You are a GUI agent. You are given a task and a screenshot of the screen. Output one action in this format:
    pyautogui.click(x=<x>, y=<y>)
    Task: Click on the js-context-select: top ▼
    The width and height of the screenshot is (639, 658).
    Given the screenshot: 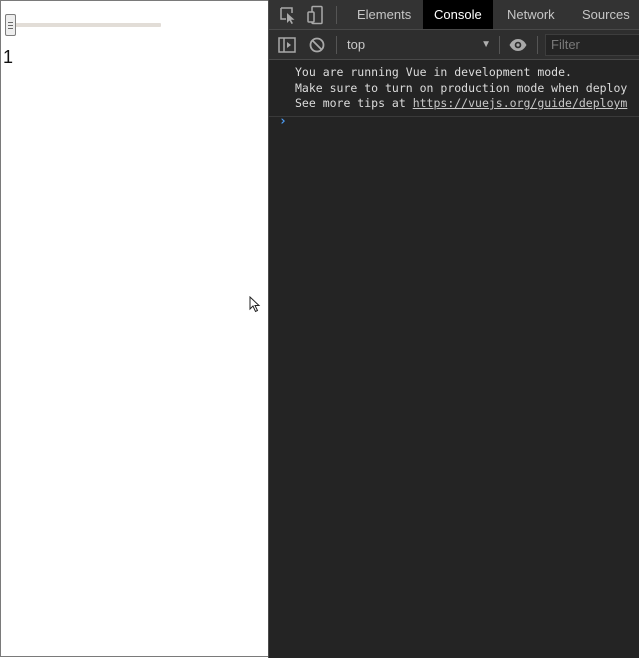 What is the action you would take?
    pyautogui.click(x=419, y=45)
    